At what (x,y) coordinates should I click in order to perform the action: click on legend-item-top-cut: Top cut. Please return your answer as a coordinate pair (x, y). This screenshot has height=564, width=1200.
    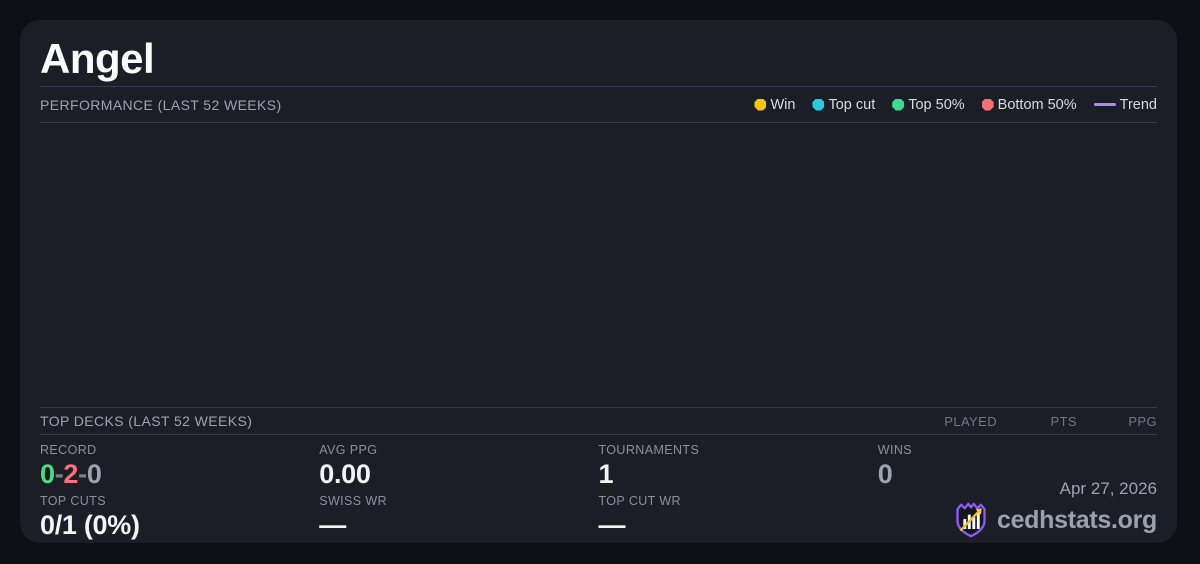
    Looking at the image, I should click on (843, 105).